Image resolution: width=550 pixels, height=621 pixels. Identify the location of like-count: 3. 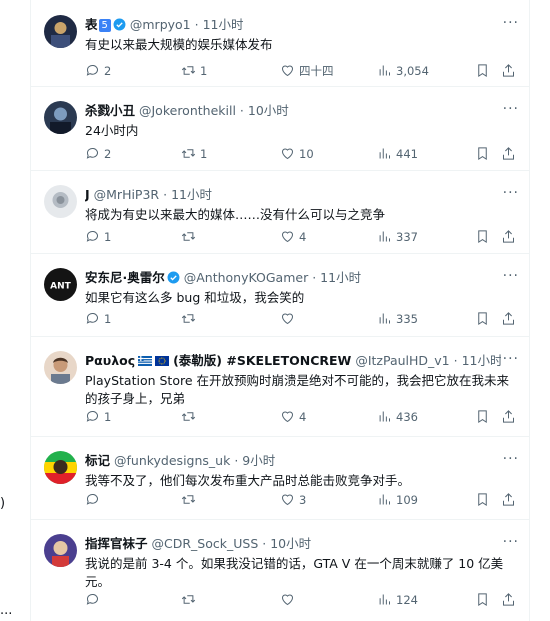
(303, 500).